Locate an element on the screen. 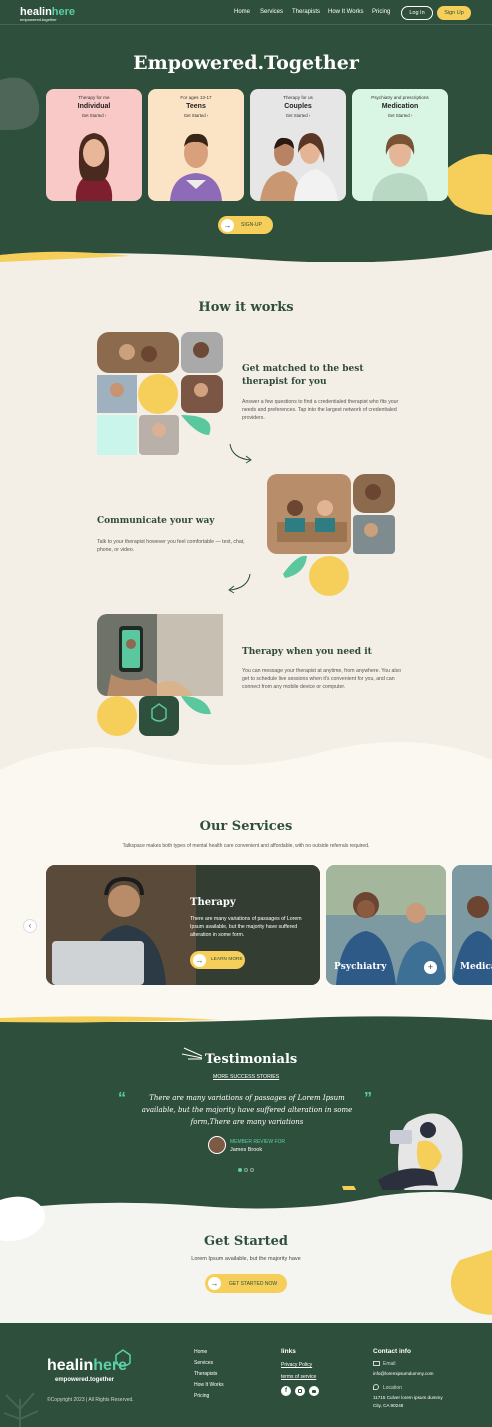  sparkle-lines-icon is located at coordinates (192, 1053).